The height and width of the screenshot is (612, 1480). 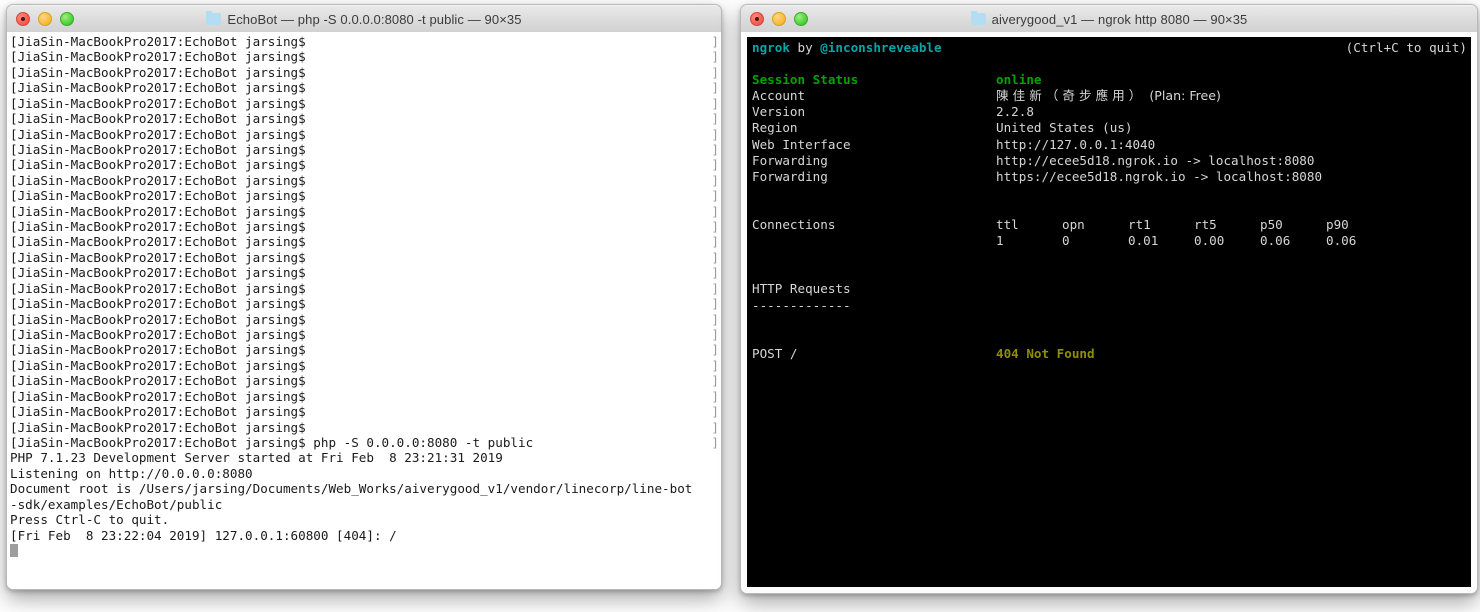 I want to click on connections-values-row: 1 0 0.01 0.00 0.06 0.06, so click(x=1111, y=241).